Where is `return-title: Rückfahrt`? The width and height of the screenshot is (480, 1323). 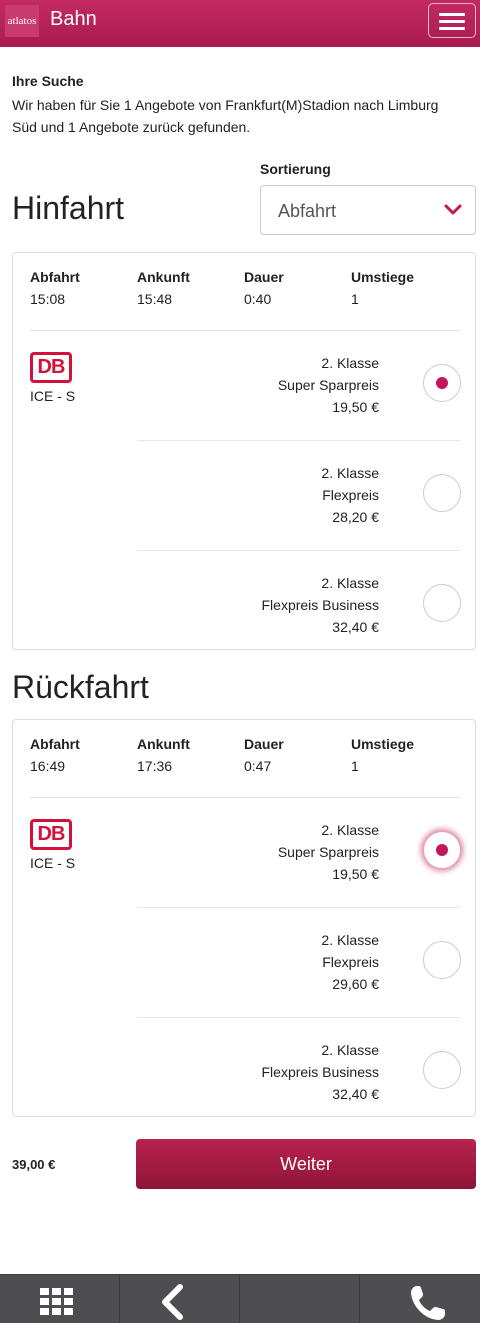 return-title: Rückfahrt is located at coordinates (80, 687).